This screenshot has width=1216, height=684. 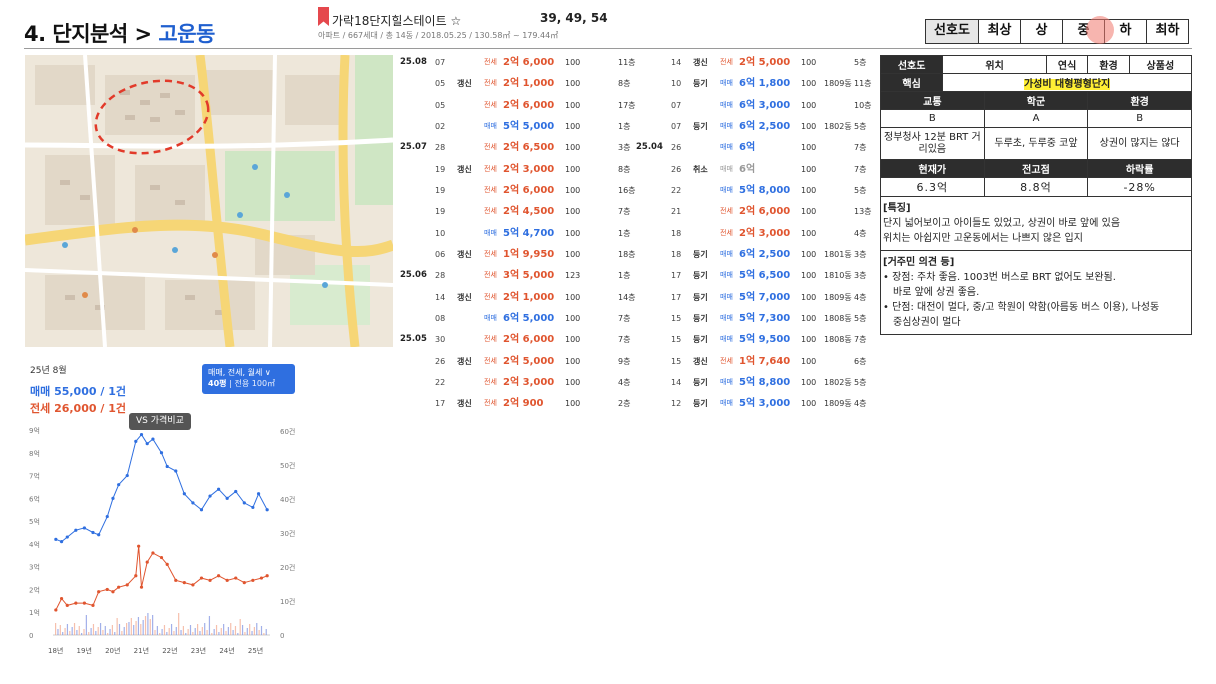 I want to click on trade-floor: 3층, so click(x=860, y=276).